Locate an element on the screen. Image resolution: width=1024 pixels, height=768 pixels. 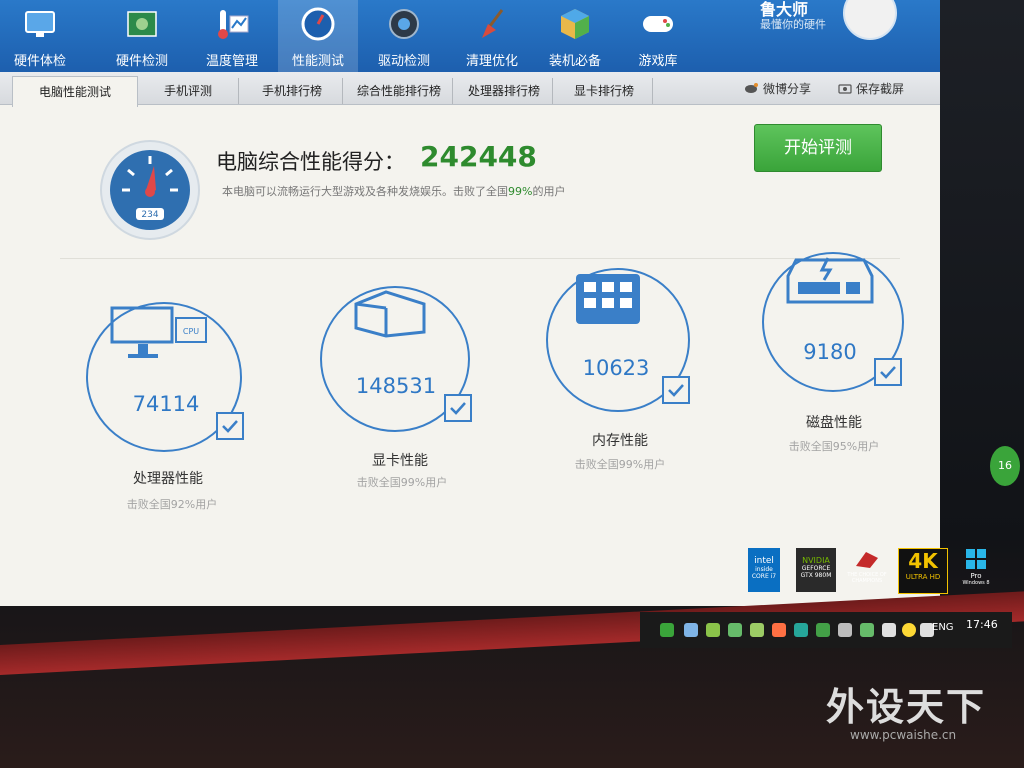
4k-badge-text: 4K is located at coordinates (923, 561).